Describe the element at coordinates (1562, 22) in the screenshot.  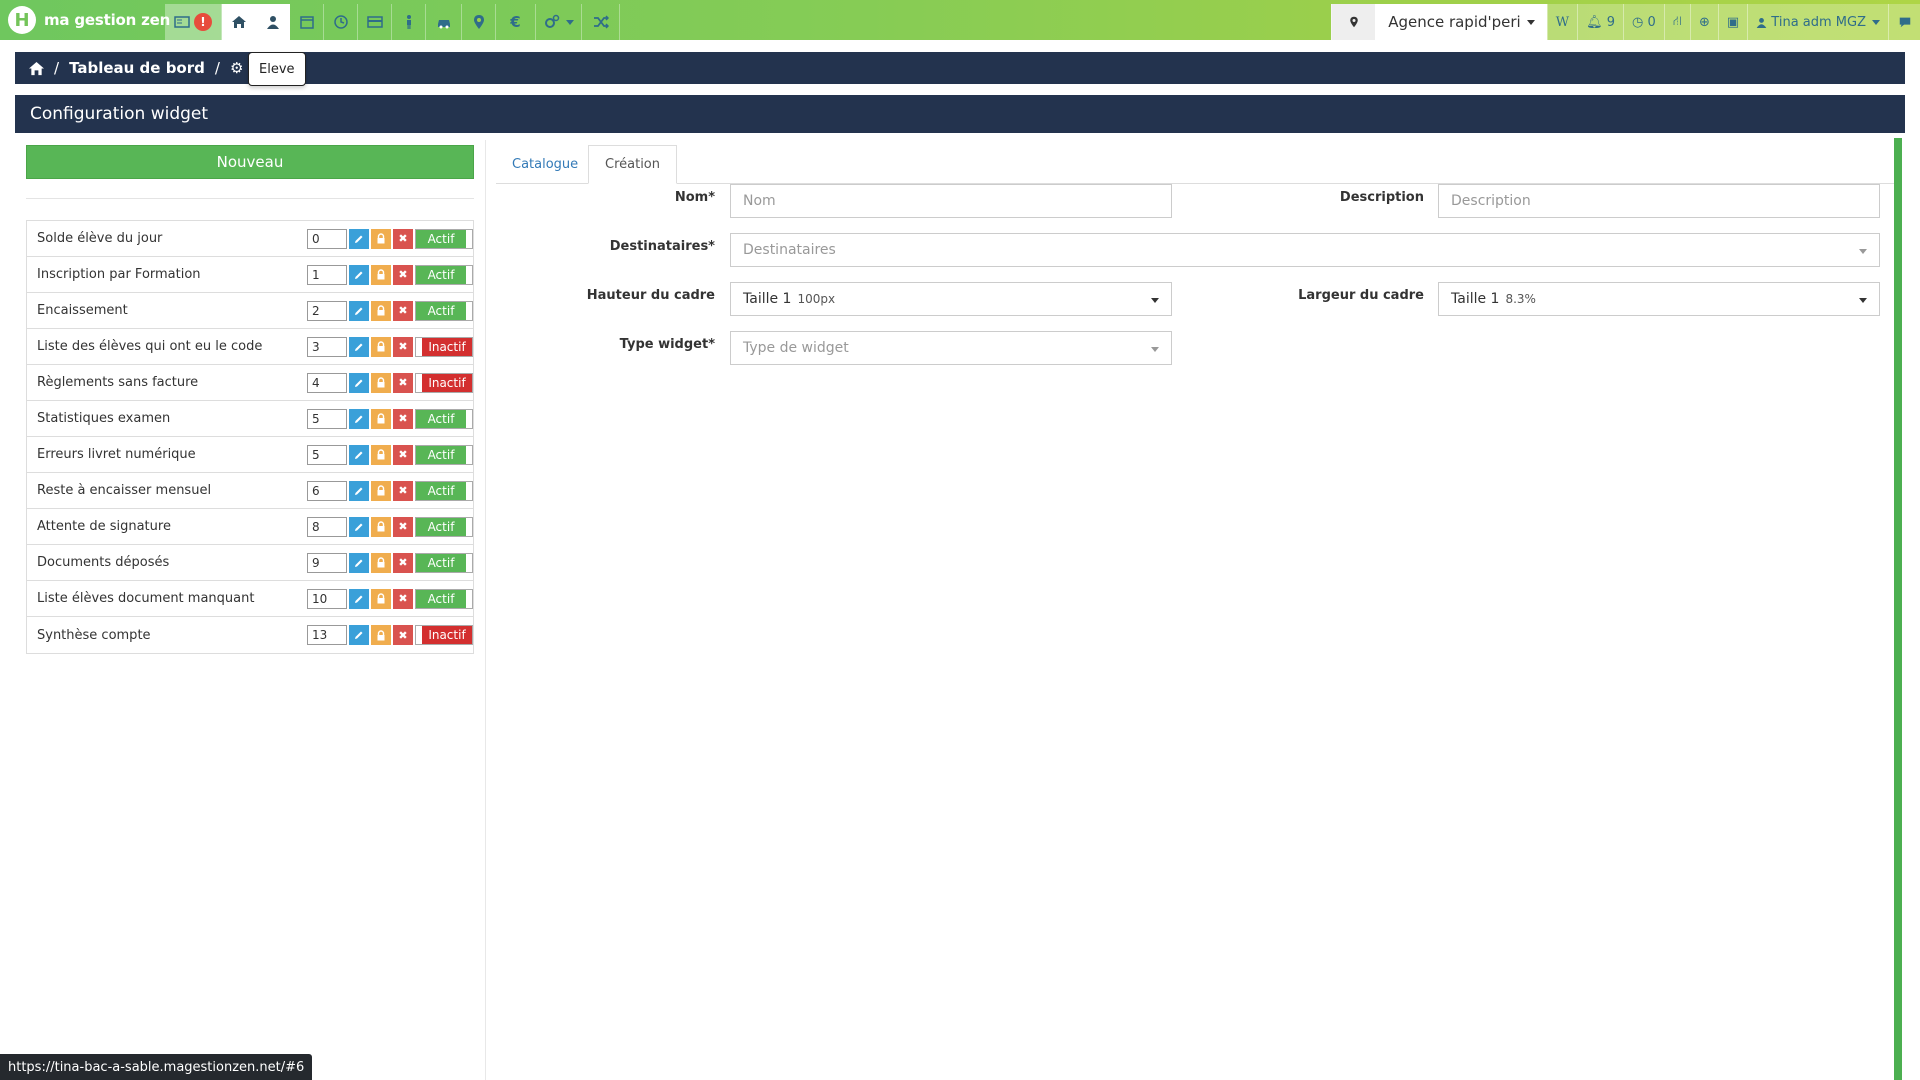
I see `w-button: W` at that location.